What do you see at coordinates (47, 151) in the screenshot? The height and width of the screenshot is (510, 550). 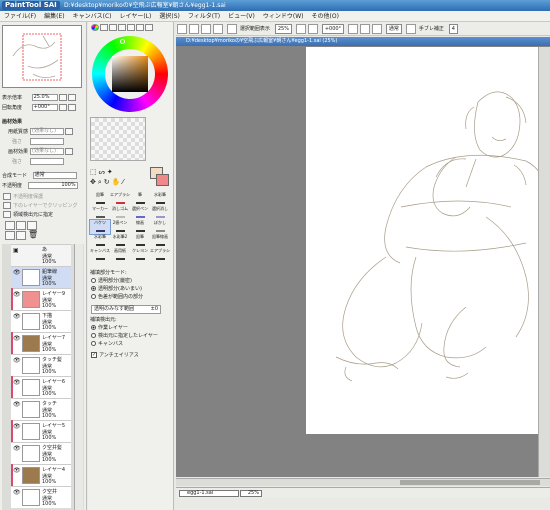 I see `brush-texture-select: (効果なし)` at bounding box center [47, 151].